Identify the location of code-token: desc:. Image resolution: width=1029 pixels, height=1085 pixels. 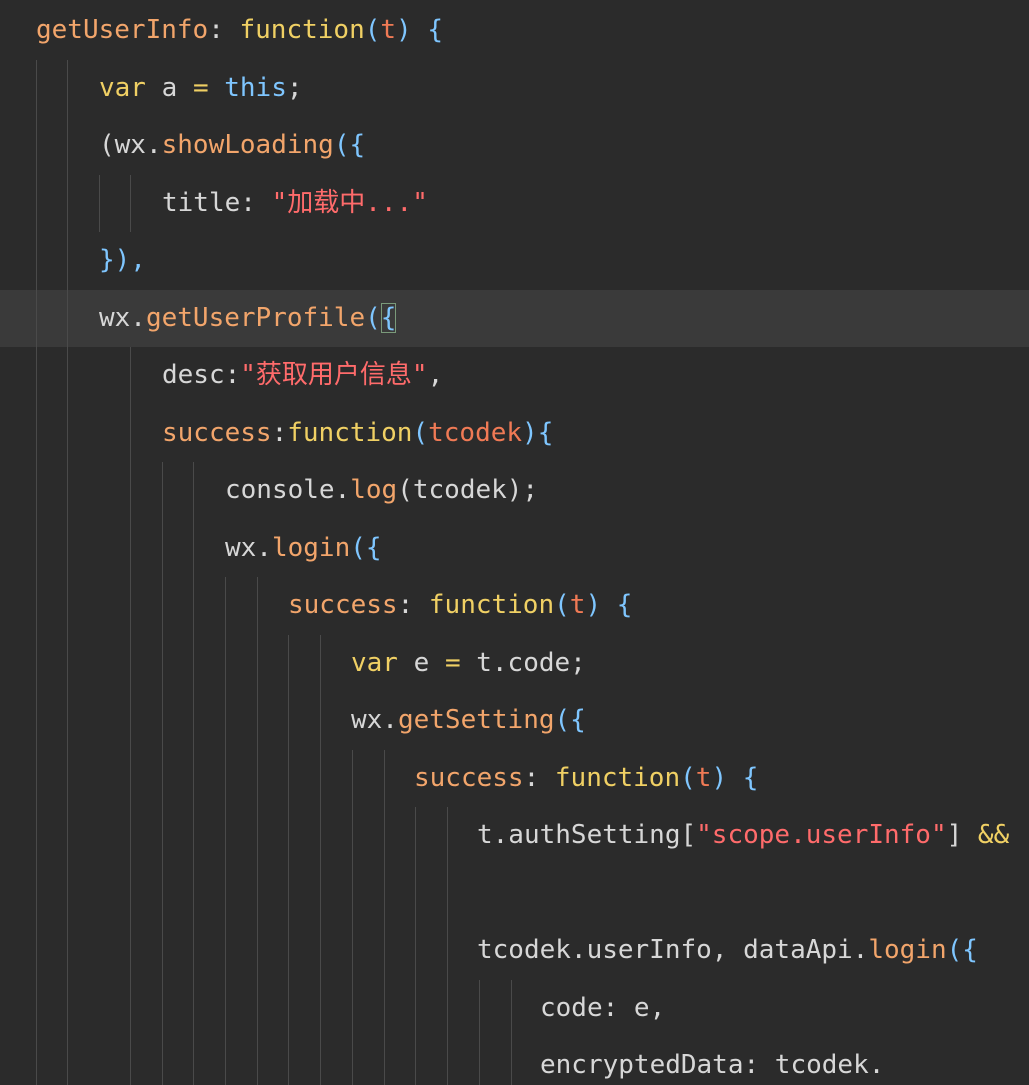
(201, 375).